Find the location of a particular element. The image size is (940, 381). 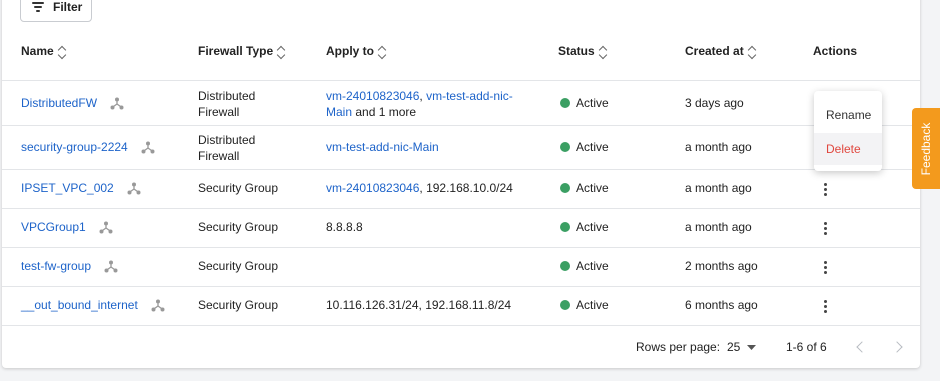

group-name-link: VPCGroup1 is located at coordinates (53, 227).